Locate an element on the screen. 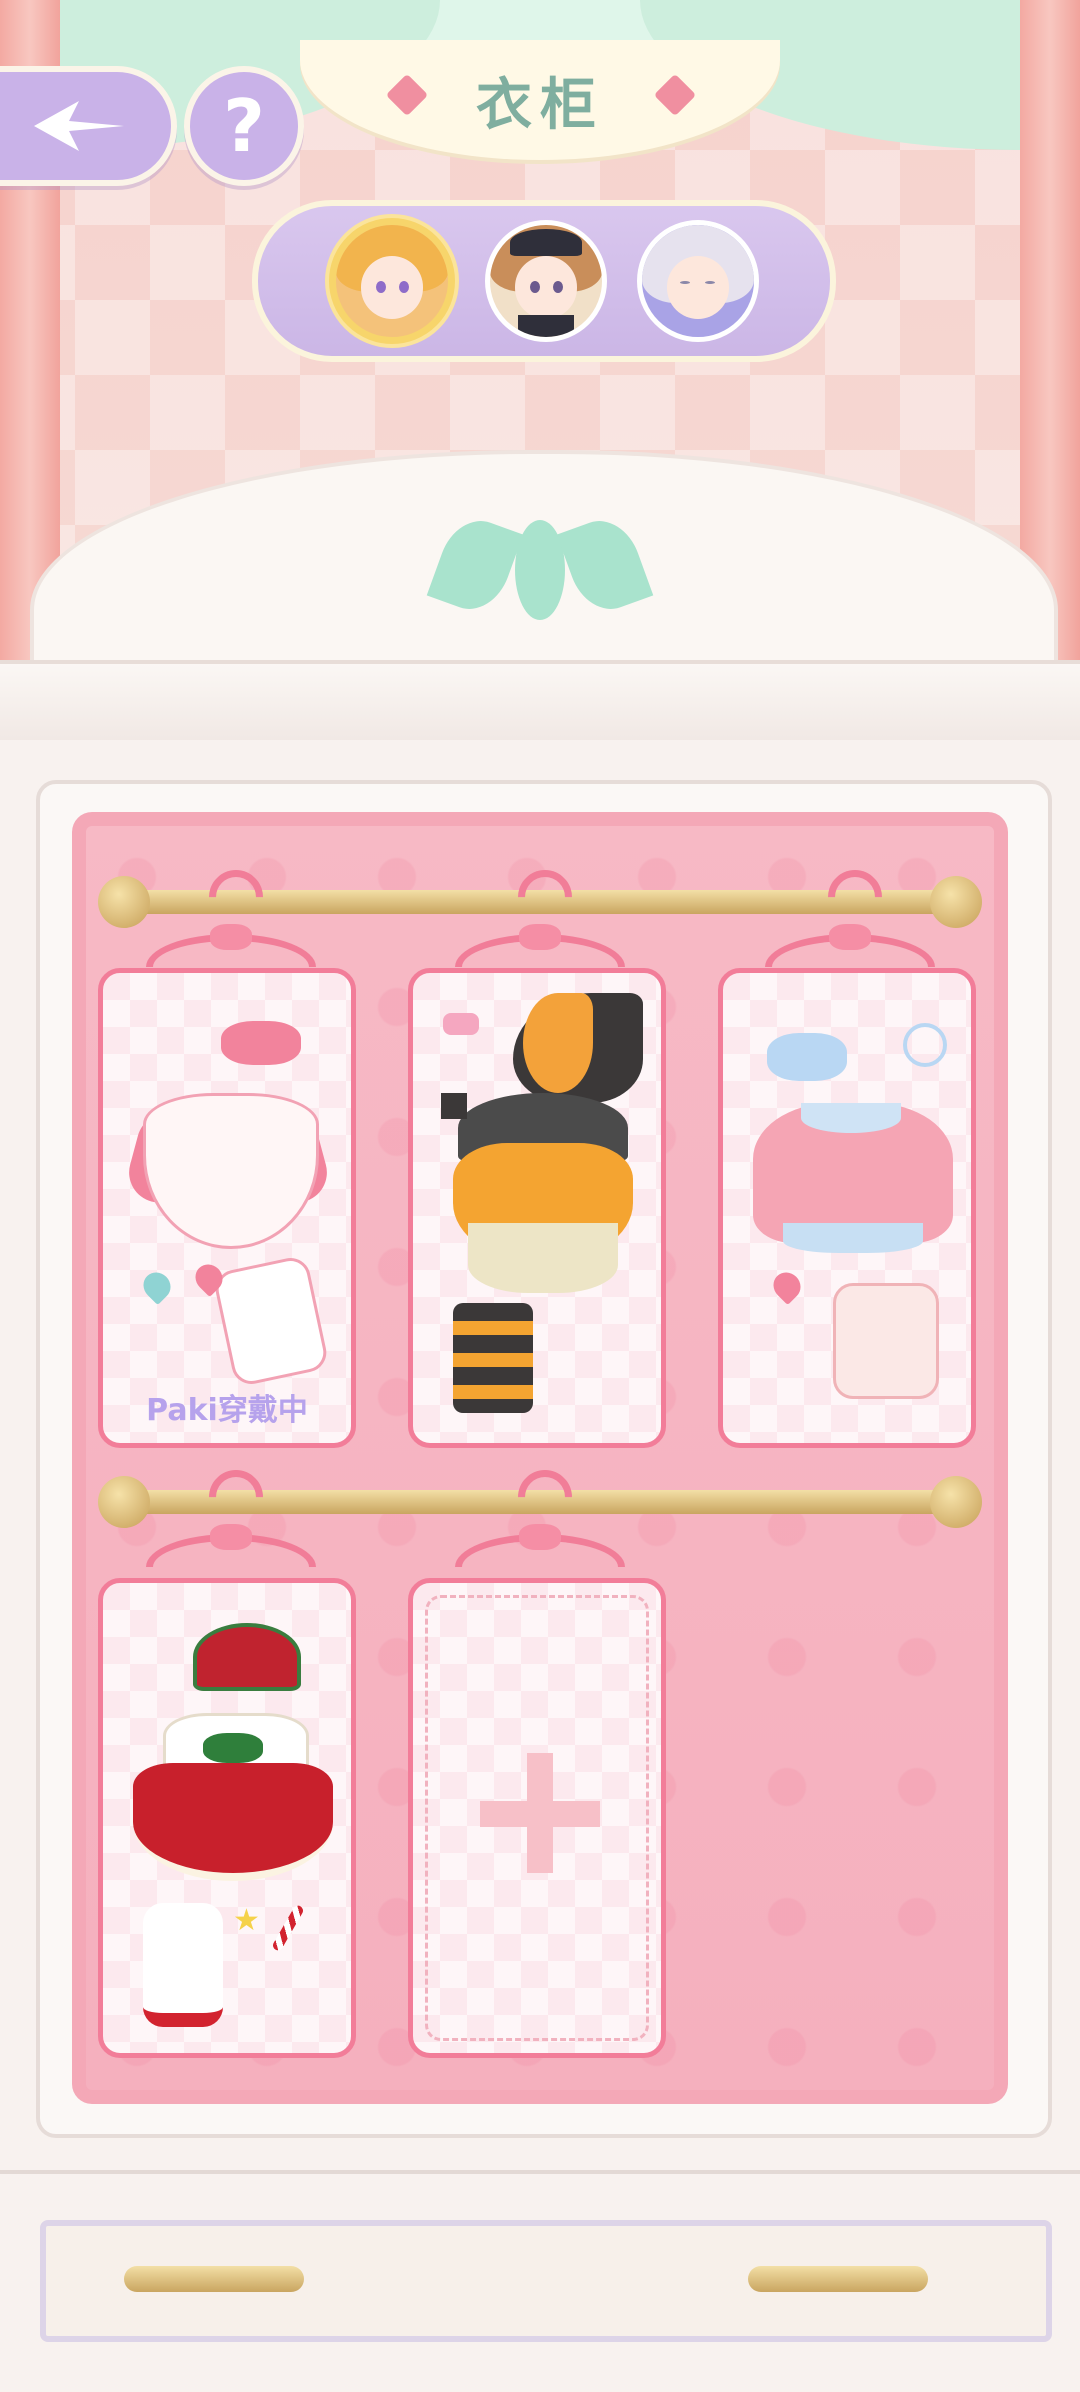 This screenshot has height=2392, width=1080. shoes-icon is located at coordinates (183, 1965).